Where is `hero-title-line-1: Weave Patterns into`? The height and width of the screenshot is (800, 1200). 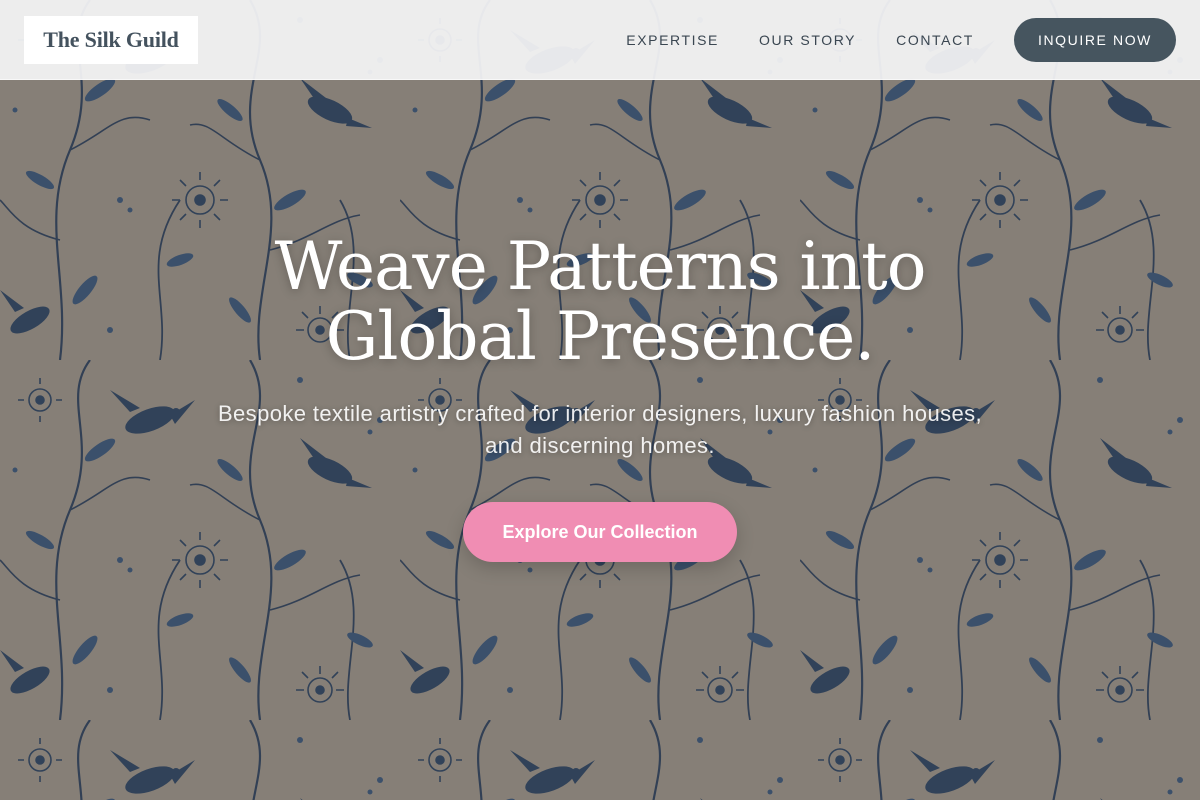 hero-title-line-1: Weave Patterns into is located at coordinates (600, 266).